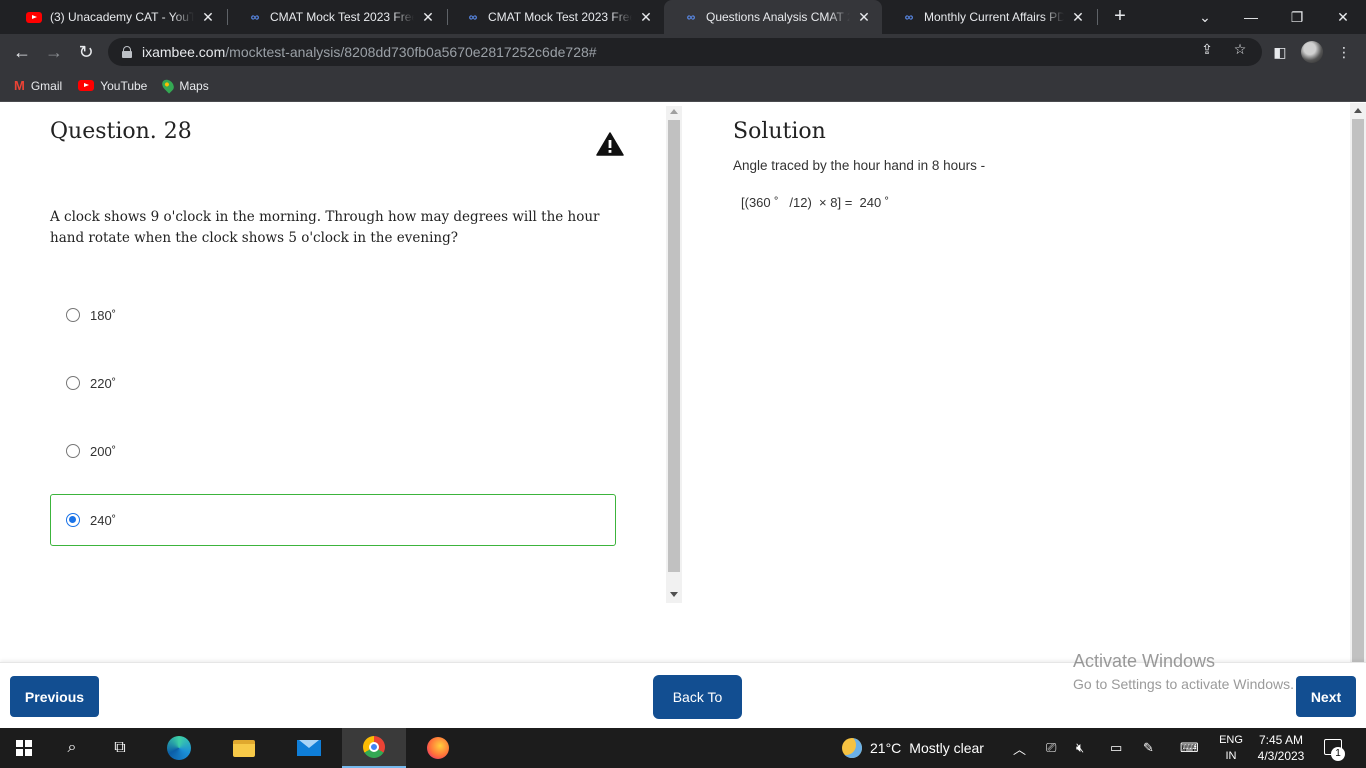 This screenshot has width=1366, height=768. What do you see at coordinates (244, 748) in the screenshot?
I see `file-explorer-icon` at bounding box center [244, 748].